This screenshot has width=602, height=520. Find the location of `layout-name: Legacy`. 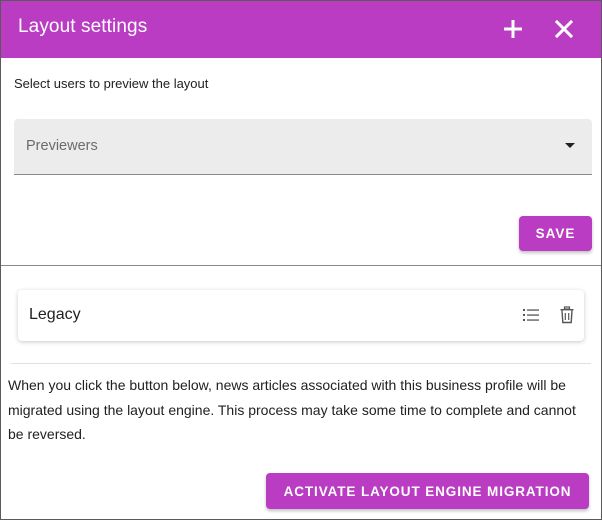

layout-name: Legacy is located at coordinates (55, 314).